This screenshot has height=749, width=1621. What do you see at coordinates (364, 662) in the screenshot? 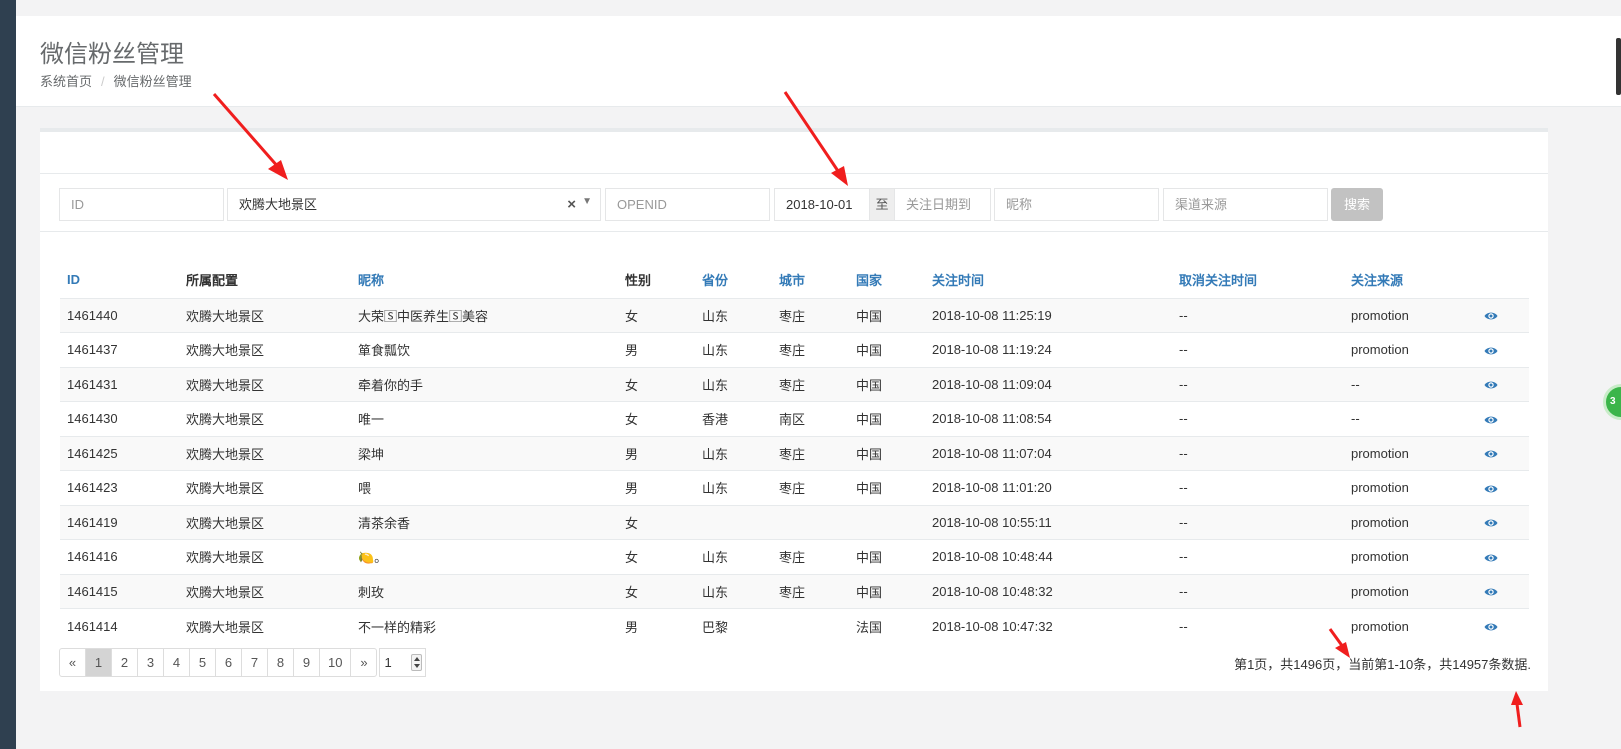
I see `pagination-next-button: »` at bounding box center [364, 662].